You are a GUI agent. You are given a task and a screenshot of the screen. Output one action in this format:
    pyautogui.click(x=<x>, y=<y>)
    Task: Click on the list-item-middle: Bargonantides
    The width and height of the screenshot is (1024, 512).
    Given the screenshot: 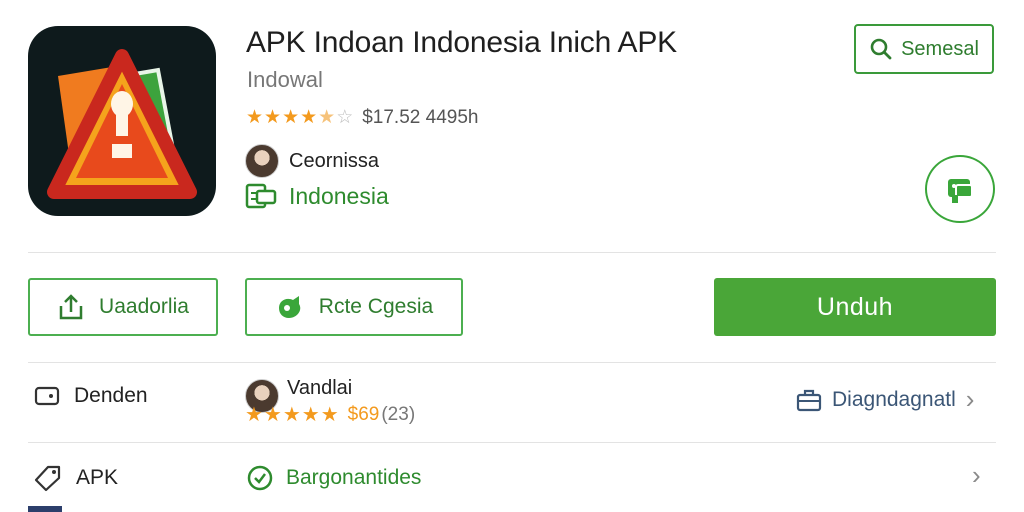 What is the action you would take?
    pyautogui.click(x=333, y=478)
    